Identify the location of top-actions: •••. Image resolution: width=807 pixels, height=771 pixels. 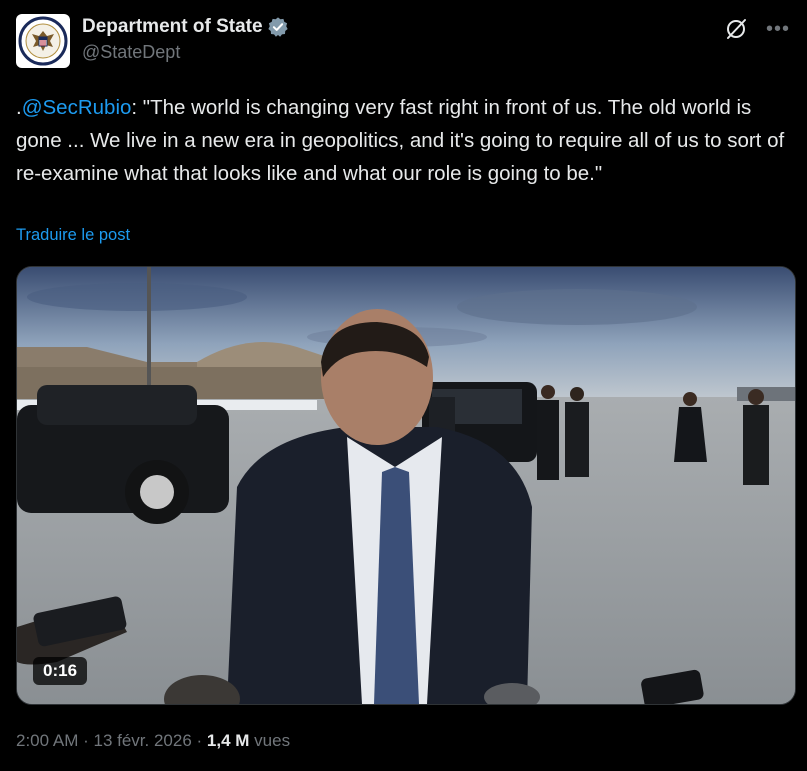
(757, 29).